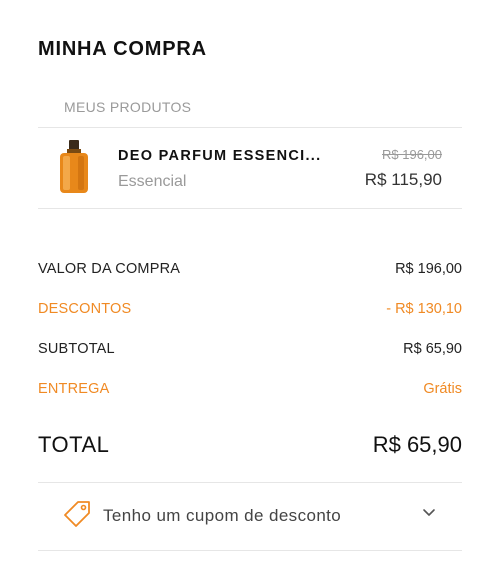  I want to click on coupon-label: Tenho um cupom de desconto, so click(222, 516).